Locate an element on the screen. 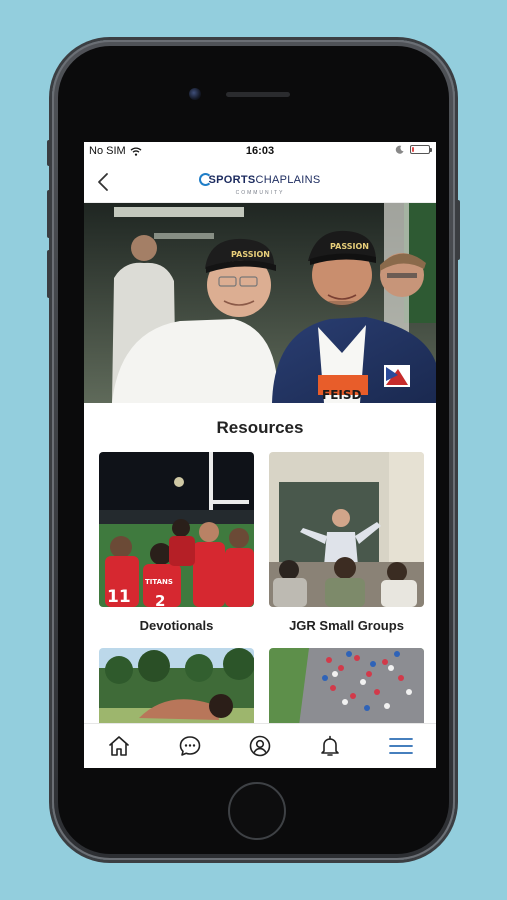  mute-switch is located at coordinates (49, 153).